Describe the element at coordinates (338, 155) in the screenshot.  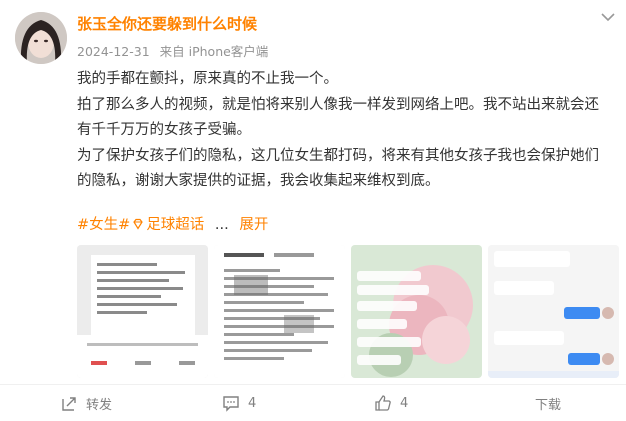
I see `post-line: 为了保护女孩子们的隐私，这几位女生都打码，将来有其他女孩子我也会保护她们` at that location.